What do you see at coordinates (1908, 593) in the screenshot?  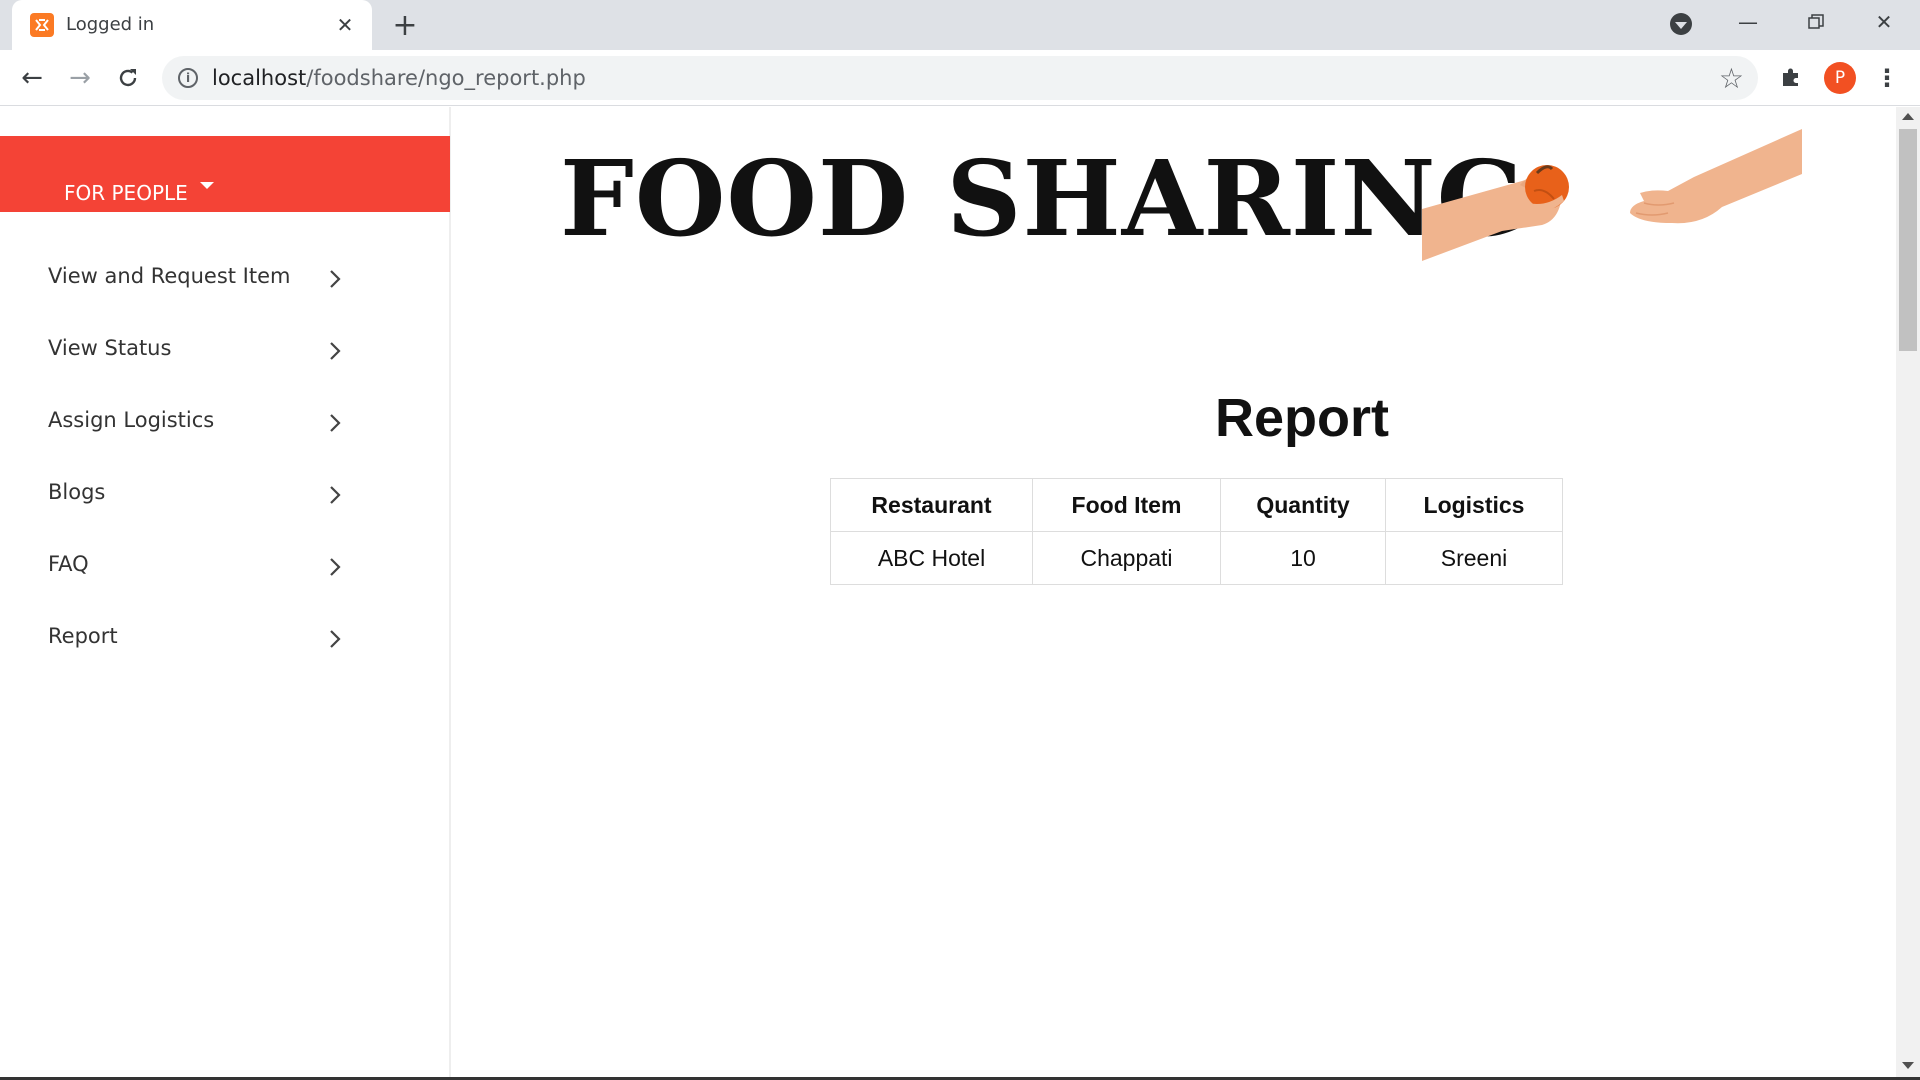 I see `vertical-scrollbar` at bounding box center [1908, 593].